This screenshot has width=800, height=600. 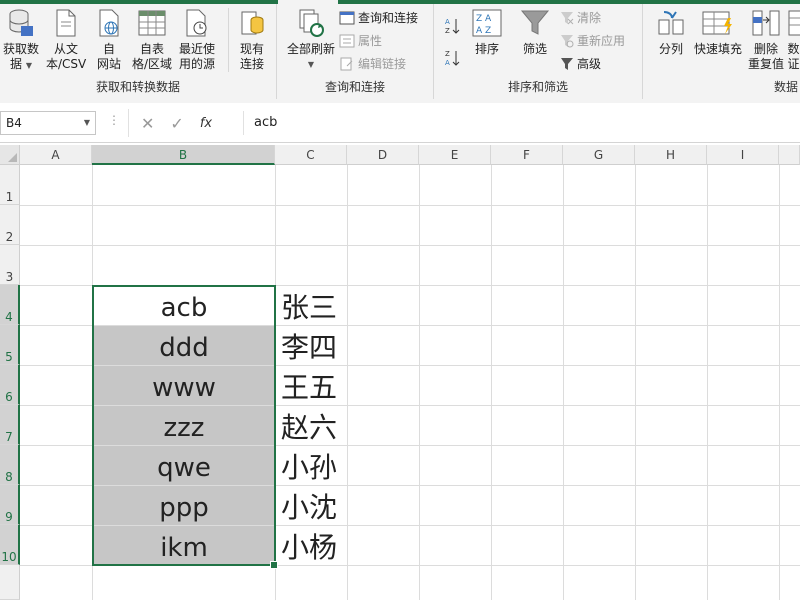 I want to click on column-header-e: E, so click(x=455, y=155).